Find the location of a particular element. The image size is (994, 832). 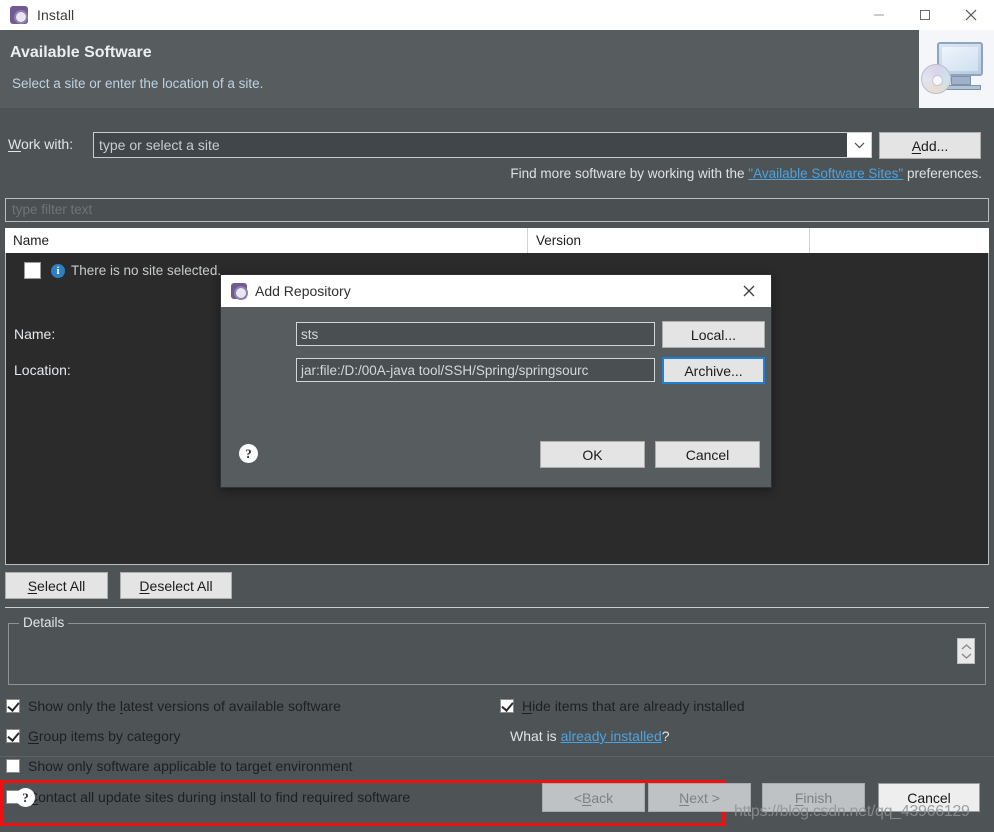

table-row: i There is no site selected. is located at coordinates (122, 270).